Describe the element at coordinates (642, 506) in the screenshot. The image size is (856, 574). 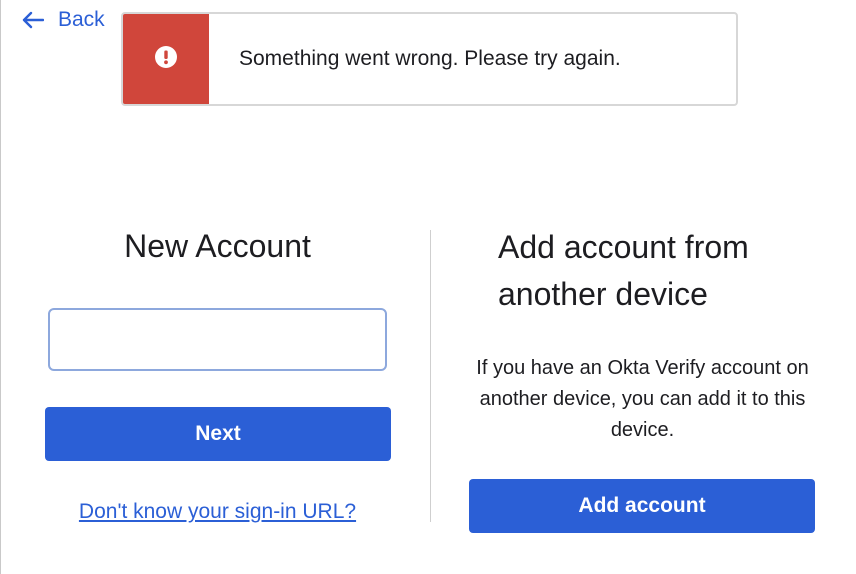
I see `add-account-button: Add account` at that location.